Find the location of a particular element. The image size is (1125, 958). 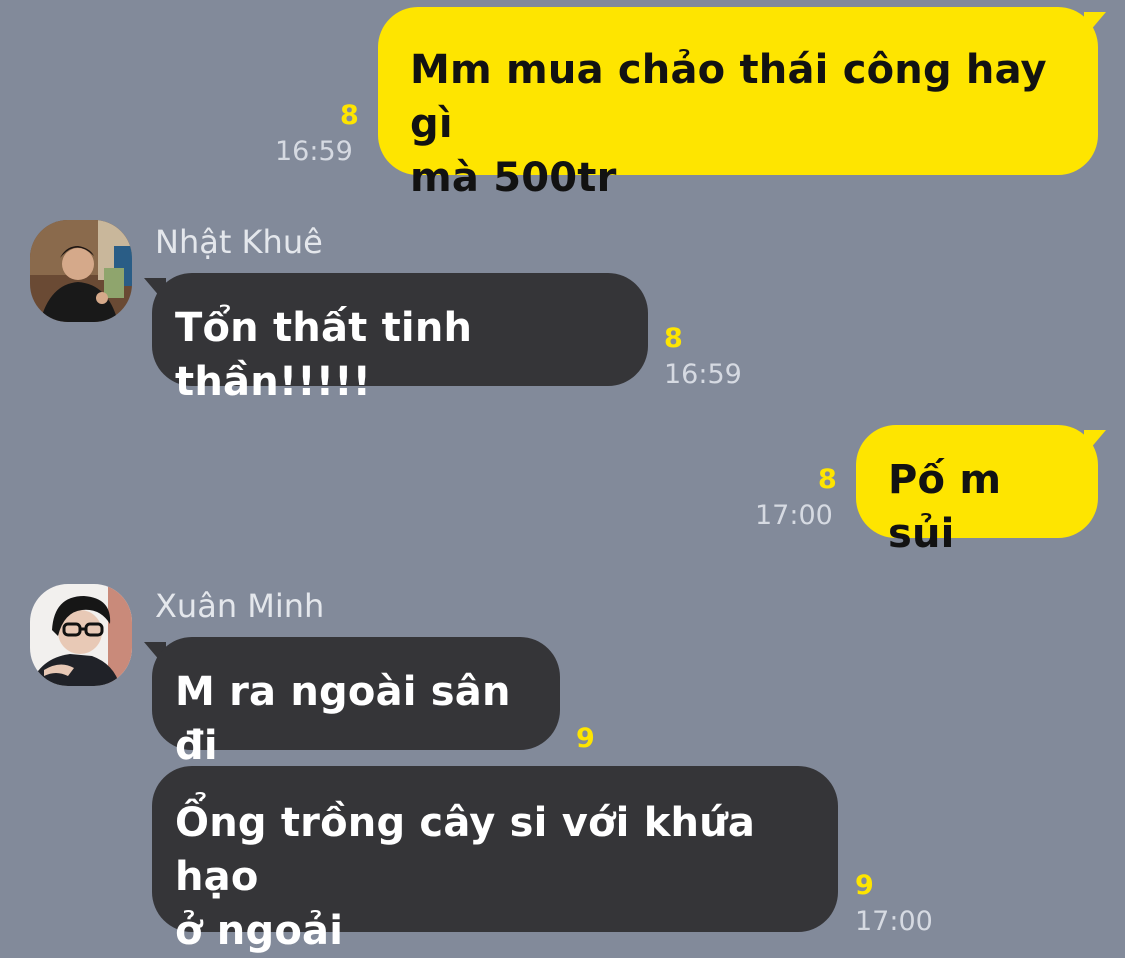

outgoing-message-bubble: Pố m sủi is located at coordinates (977, 491).